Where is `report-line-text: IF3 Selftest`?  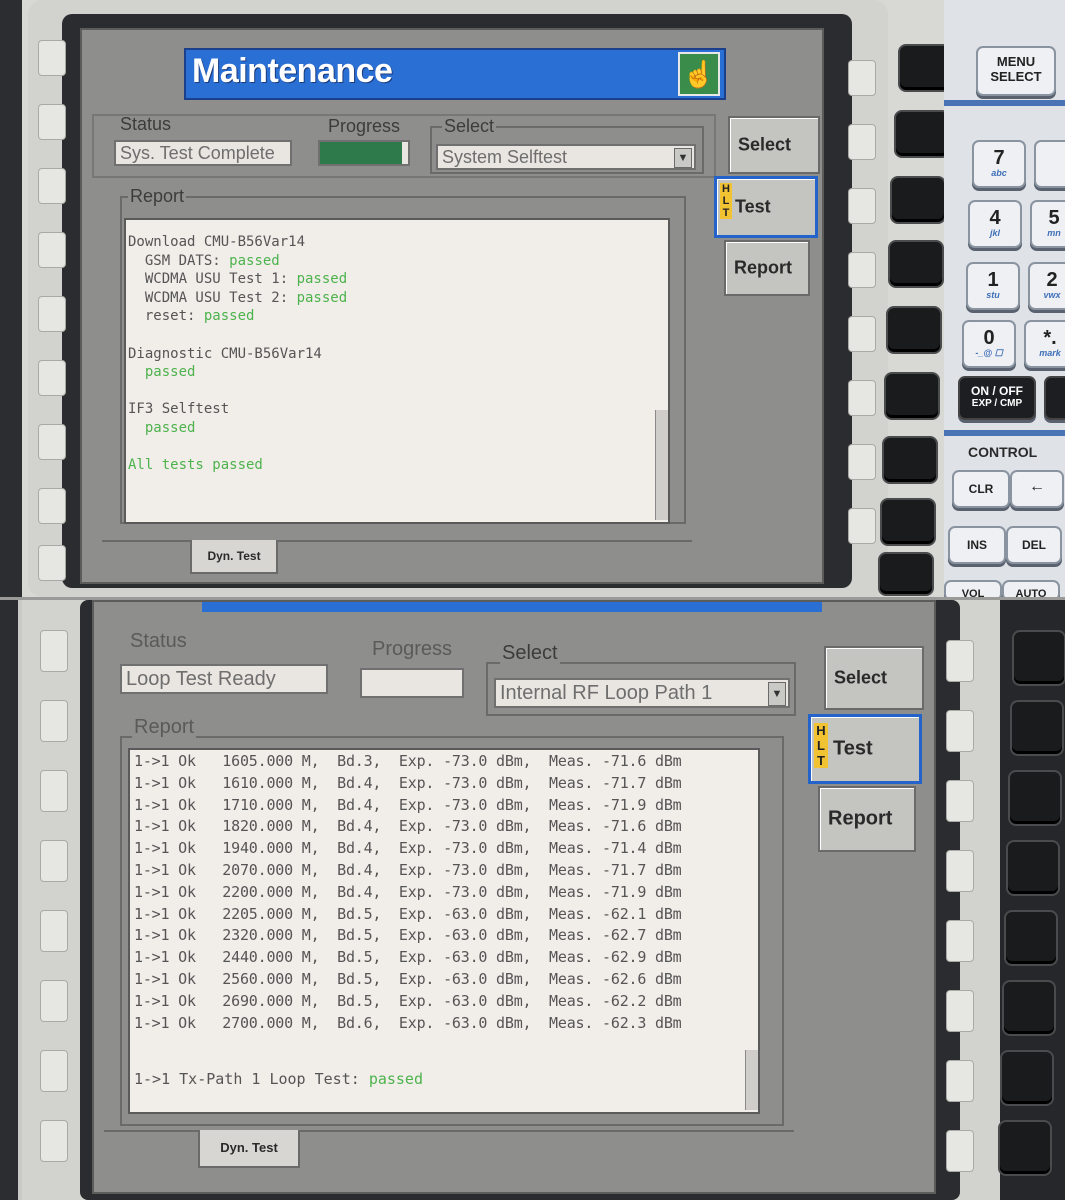
report-line-text: IF3 Selftest is located at coordinates (179, 409).